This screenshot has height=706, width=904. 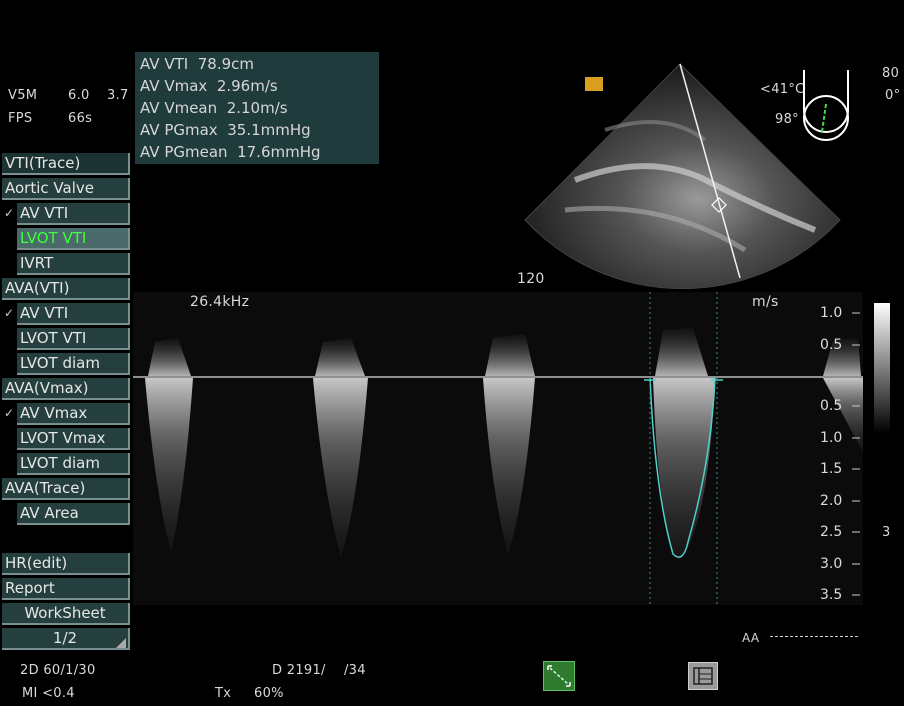 I want to click on fps-label: FPS, so click(x=20, y=118).